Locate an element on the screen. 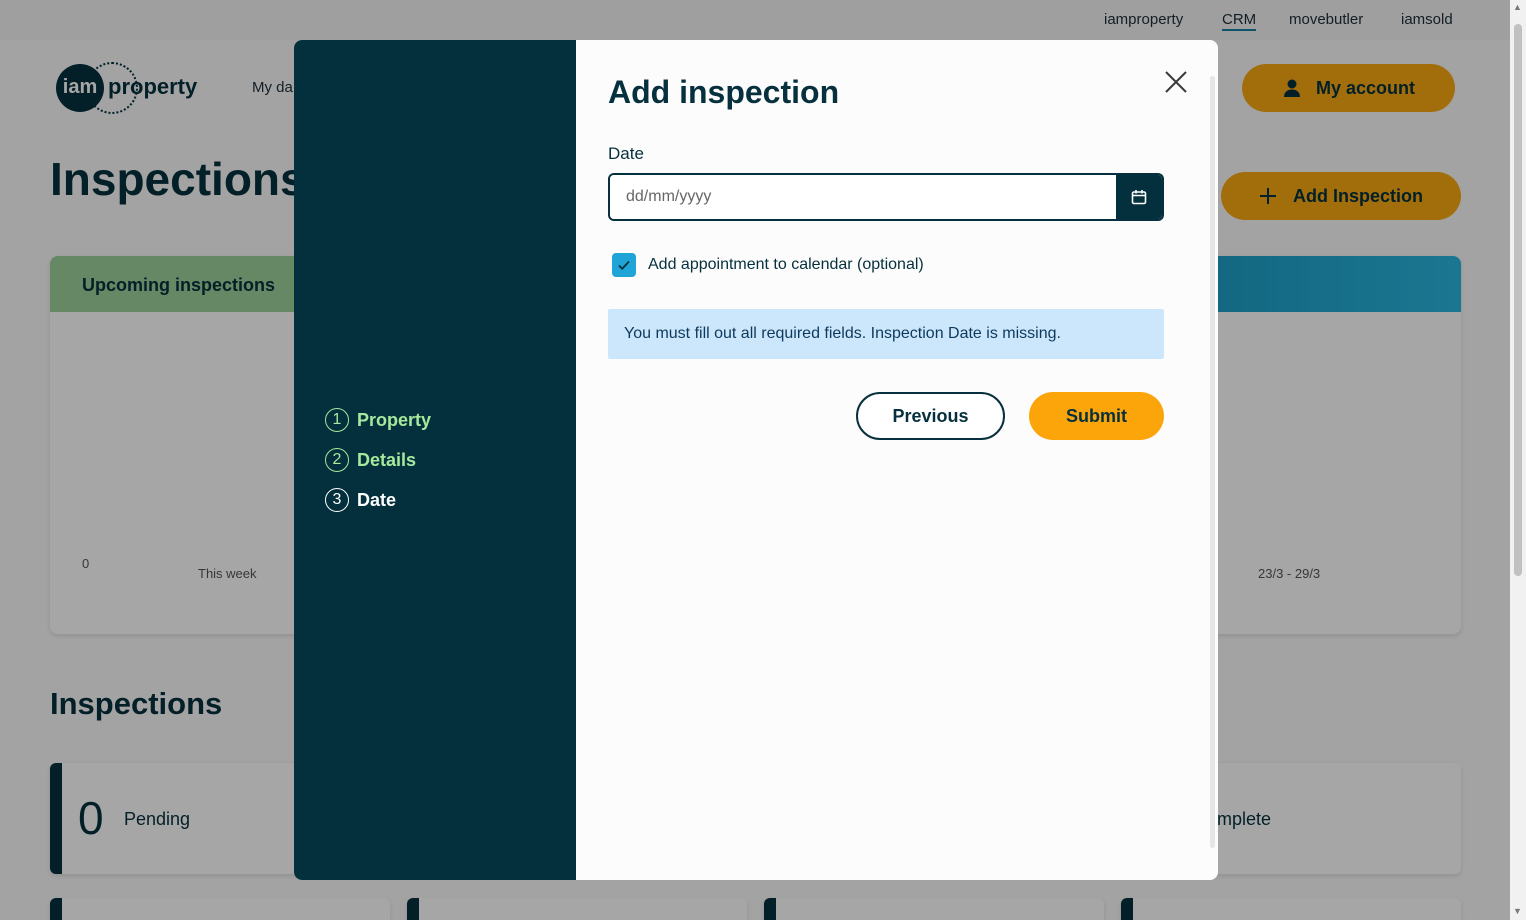 This screenshot has height=920, width=1526. submit-button: Submit is located at coordinates (1096, 416).